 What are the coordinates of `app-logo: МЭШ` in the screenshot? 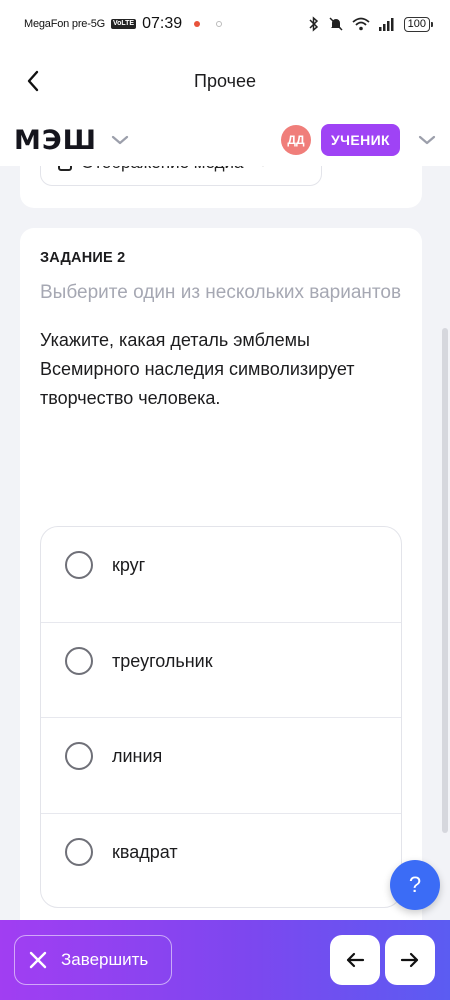 It's located at (55, 140).